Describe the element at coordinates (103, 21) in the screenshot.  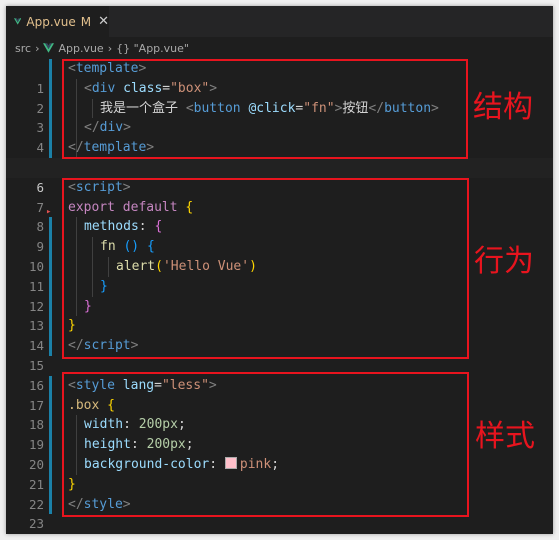
I see `close-icon: ✕` at that location.